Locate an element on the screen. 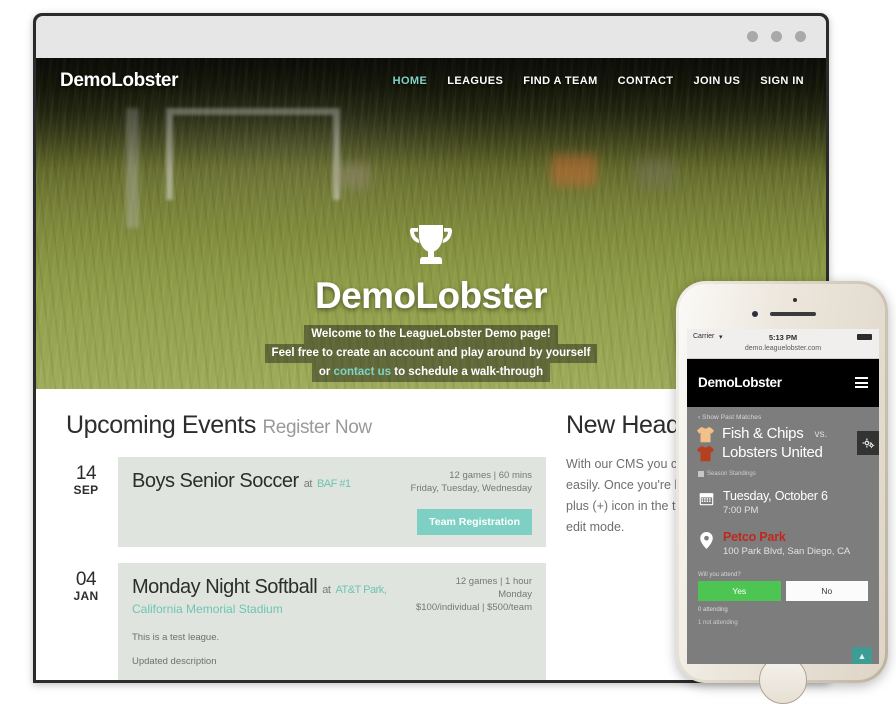 The height and width of the screenshot is (704, 896). status-time: 5:13 PM is located at coordinates (783, 337).